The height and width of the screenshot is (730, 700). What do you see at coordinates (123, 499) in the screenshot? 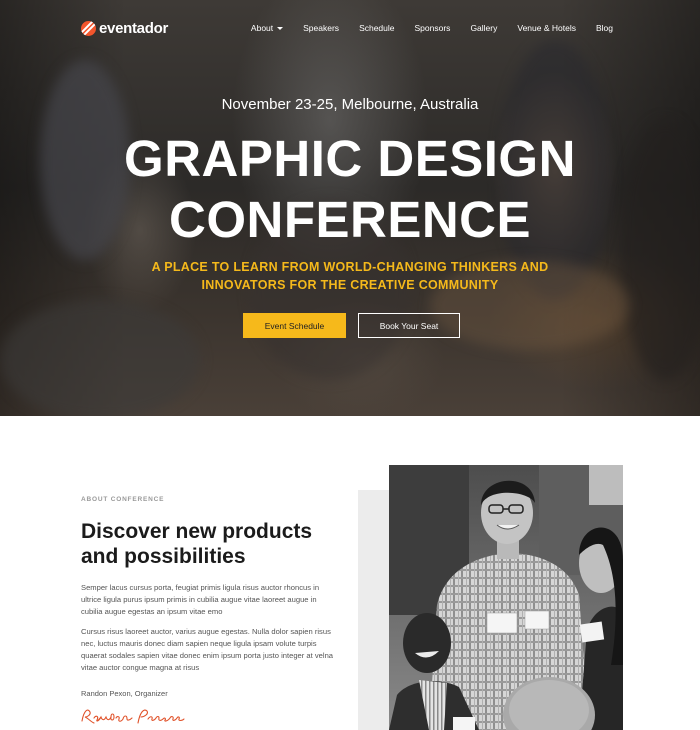
I see `section-eyebrow: ABOUT CONFERENCE` at bounding box center [123, 499].